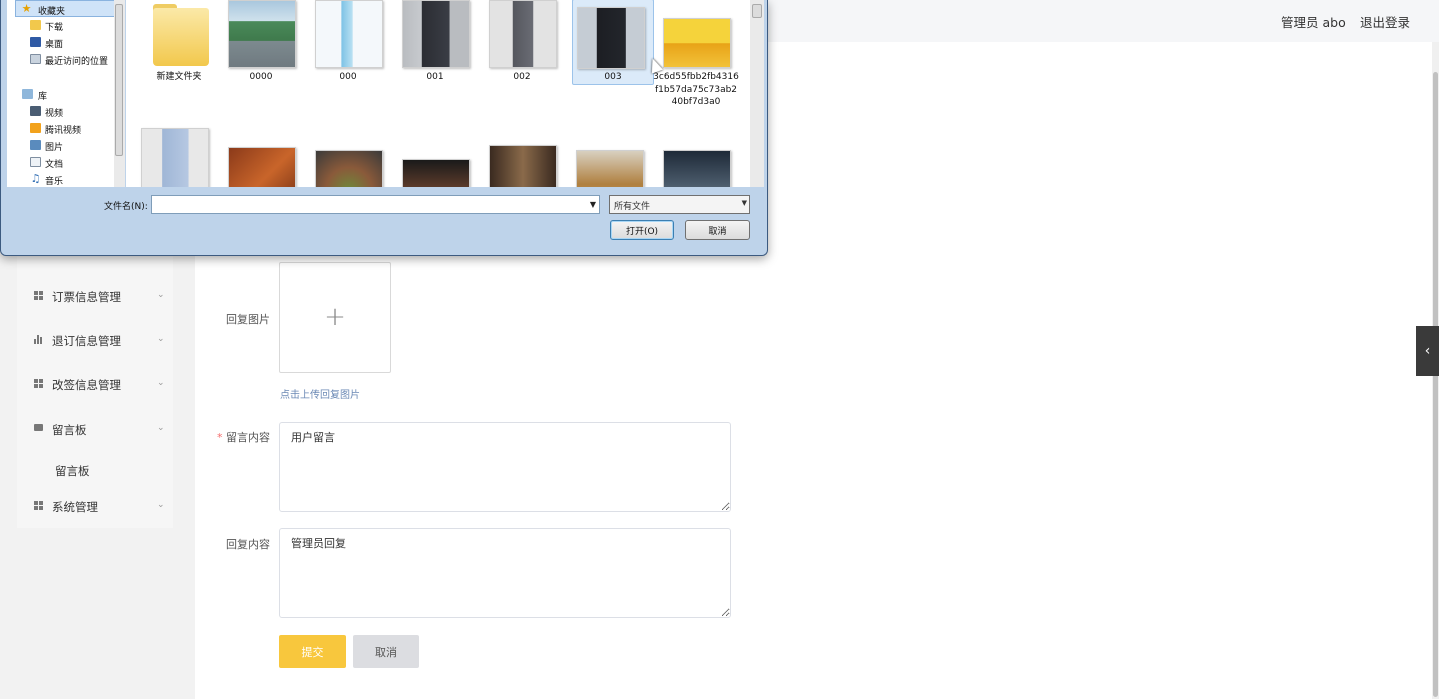 The height and width of the screenshot is (699, 1439). Describe the element at coordinates (717, 230) in the screenshot. I see `dialog-cancel-button: 取消` at that location.